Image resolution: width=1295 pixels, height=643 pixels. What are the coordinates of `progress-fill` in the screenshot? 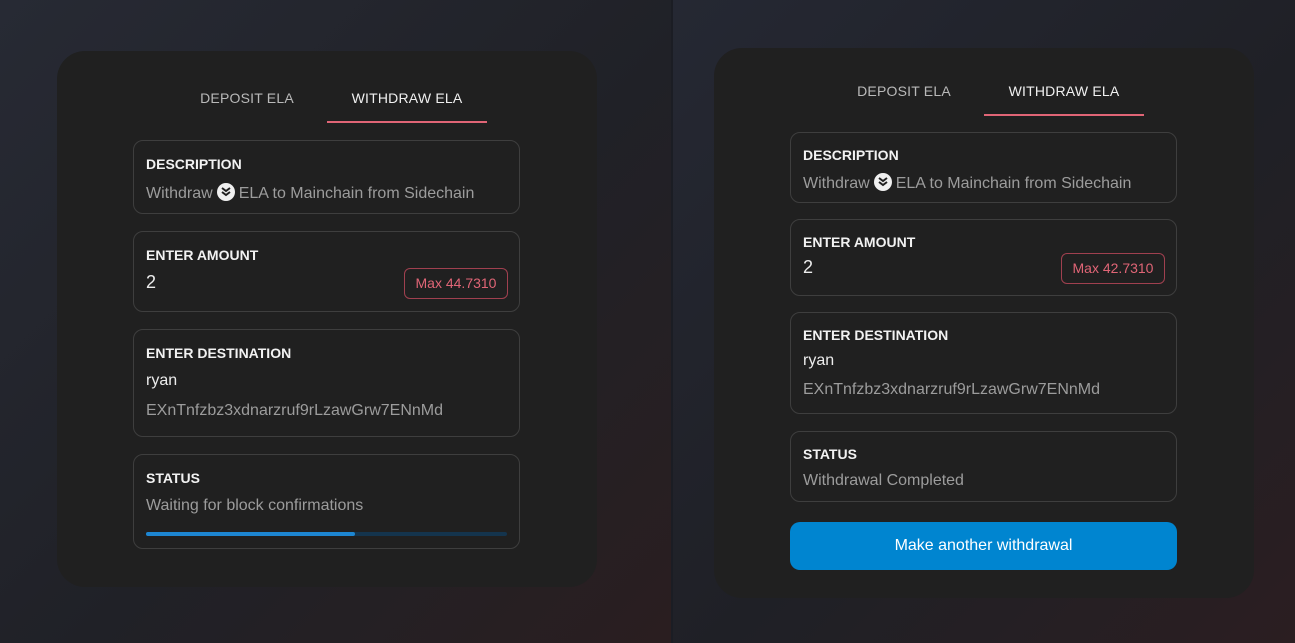 It's located at (251, 534).